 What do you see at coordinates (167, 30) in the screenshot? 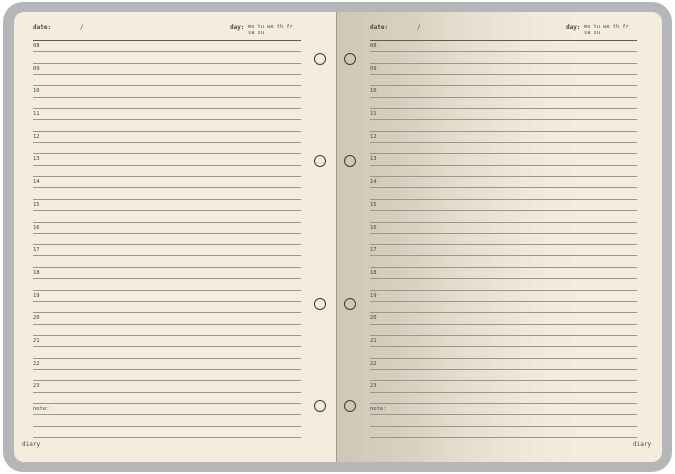
I see `left-page-header: date: / day: mo tu we th fr sa su` at bounding box center [167, 30].